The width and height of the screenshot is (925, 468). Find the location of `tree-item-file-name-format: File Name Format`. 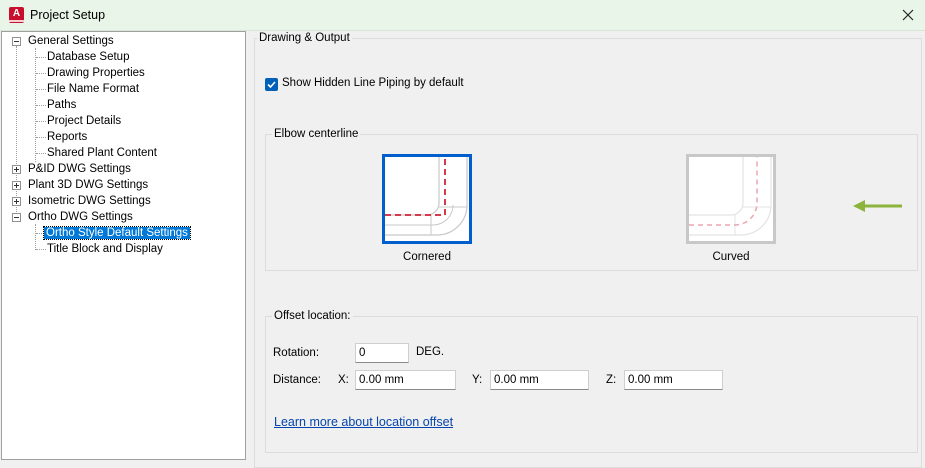

tree-item-file-name-format: File Name Format is located at coordinates (93, 89).